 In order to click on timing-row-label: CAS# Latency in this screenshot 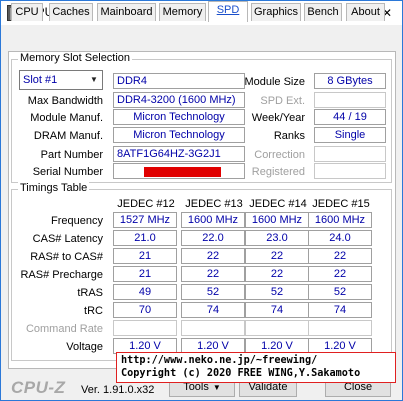, I will do `click(67, 239)`.